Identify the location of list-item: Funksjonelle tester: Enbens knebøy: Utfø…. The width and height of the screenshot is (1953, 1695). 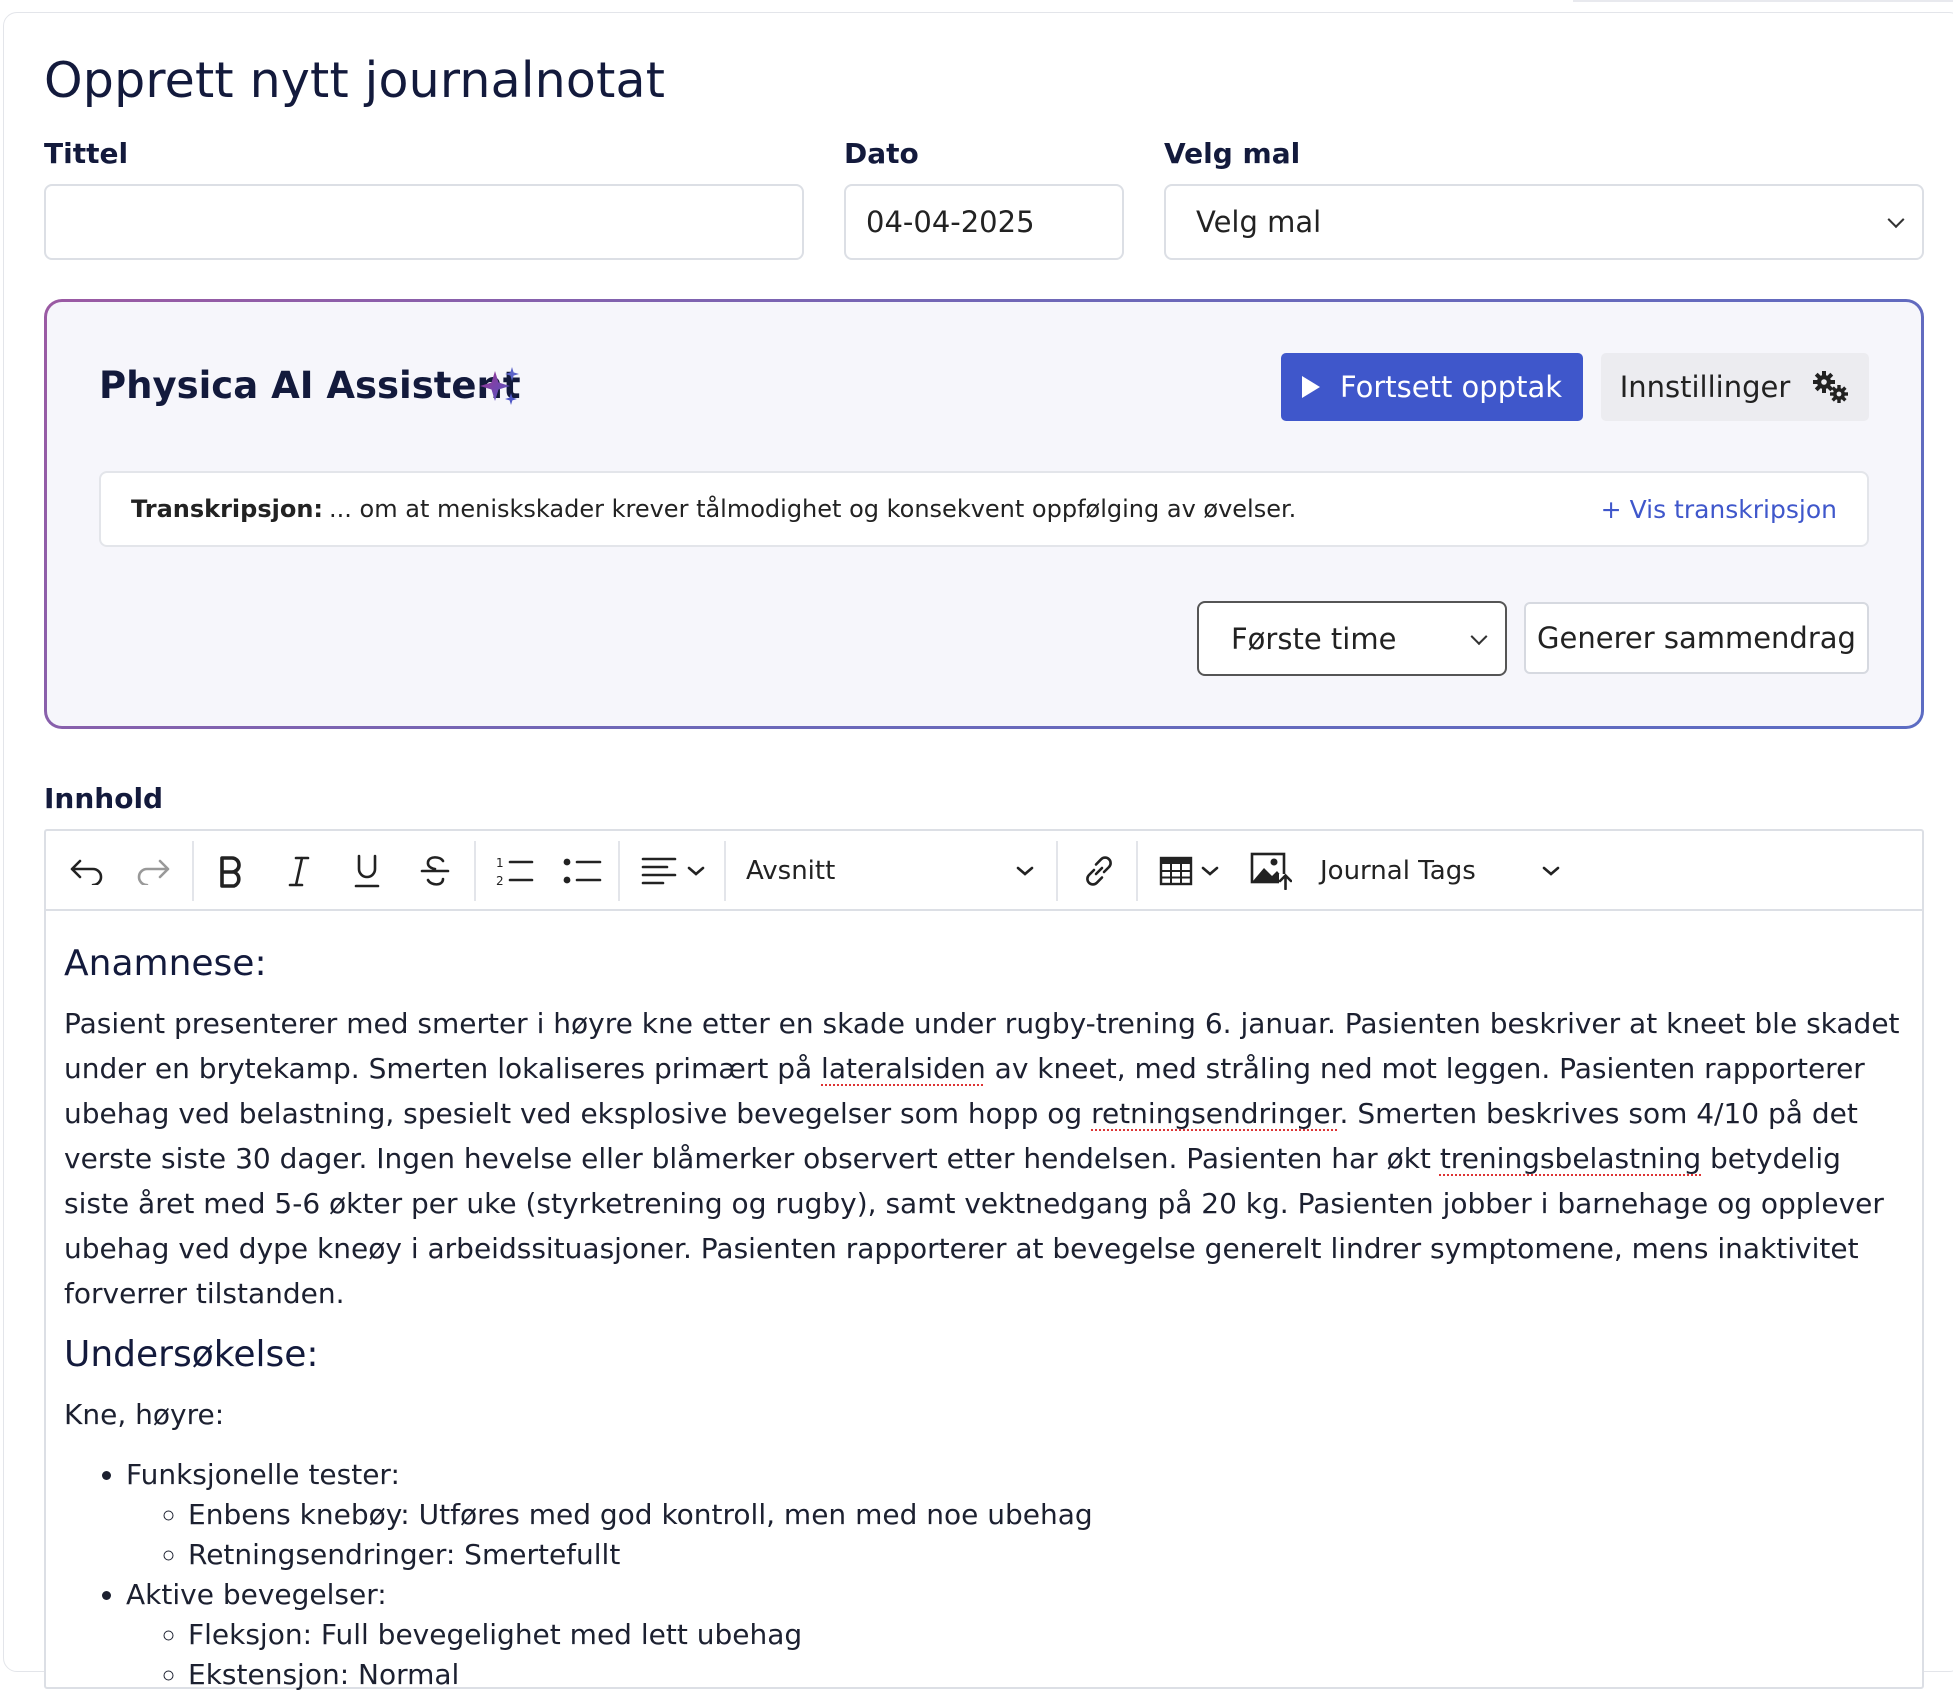
(1020, 1515).